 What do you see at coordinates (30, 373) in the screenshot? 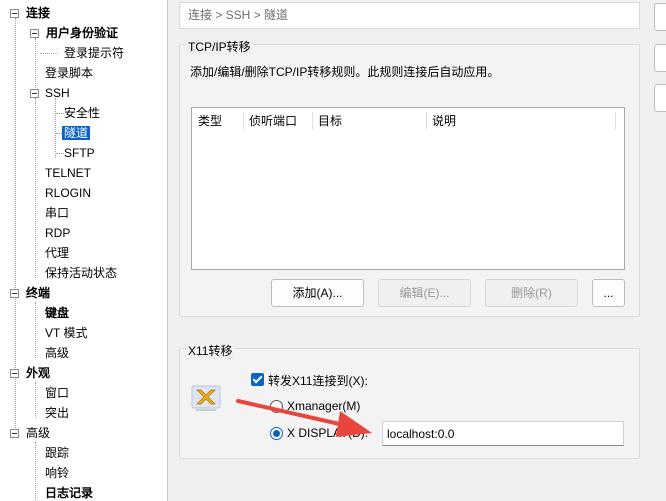
I see `tree-item-appearance: 外观` at bounding box center [30, 373].